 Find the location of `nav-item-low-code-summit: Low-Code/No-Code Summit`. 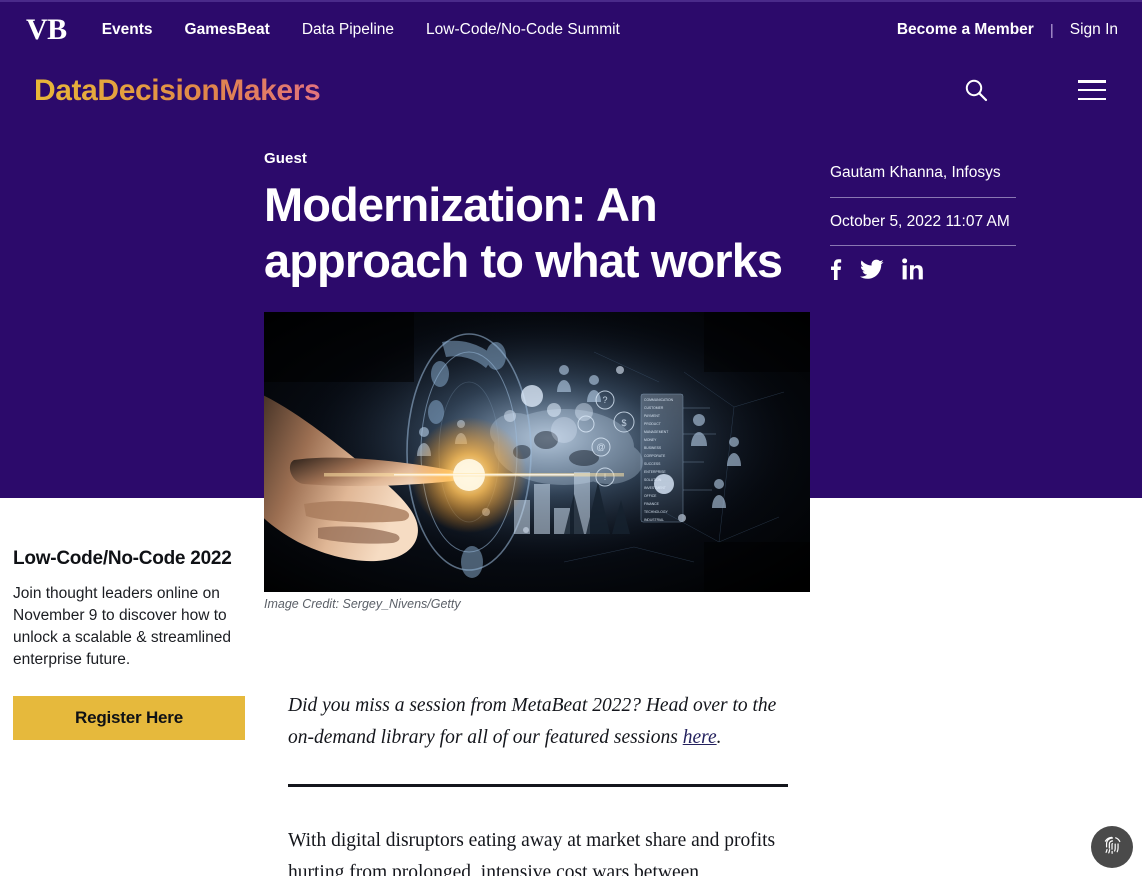

nav-item-low-code-summit: Low-Code/No-Code Summit is located at coordinates (523, 30).